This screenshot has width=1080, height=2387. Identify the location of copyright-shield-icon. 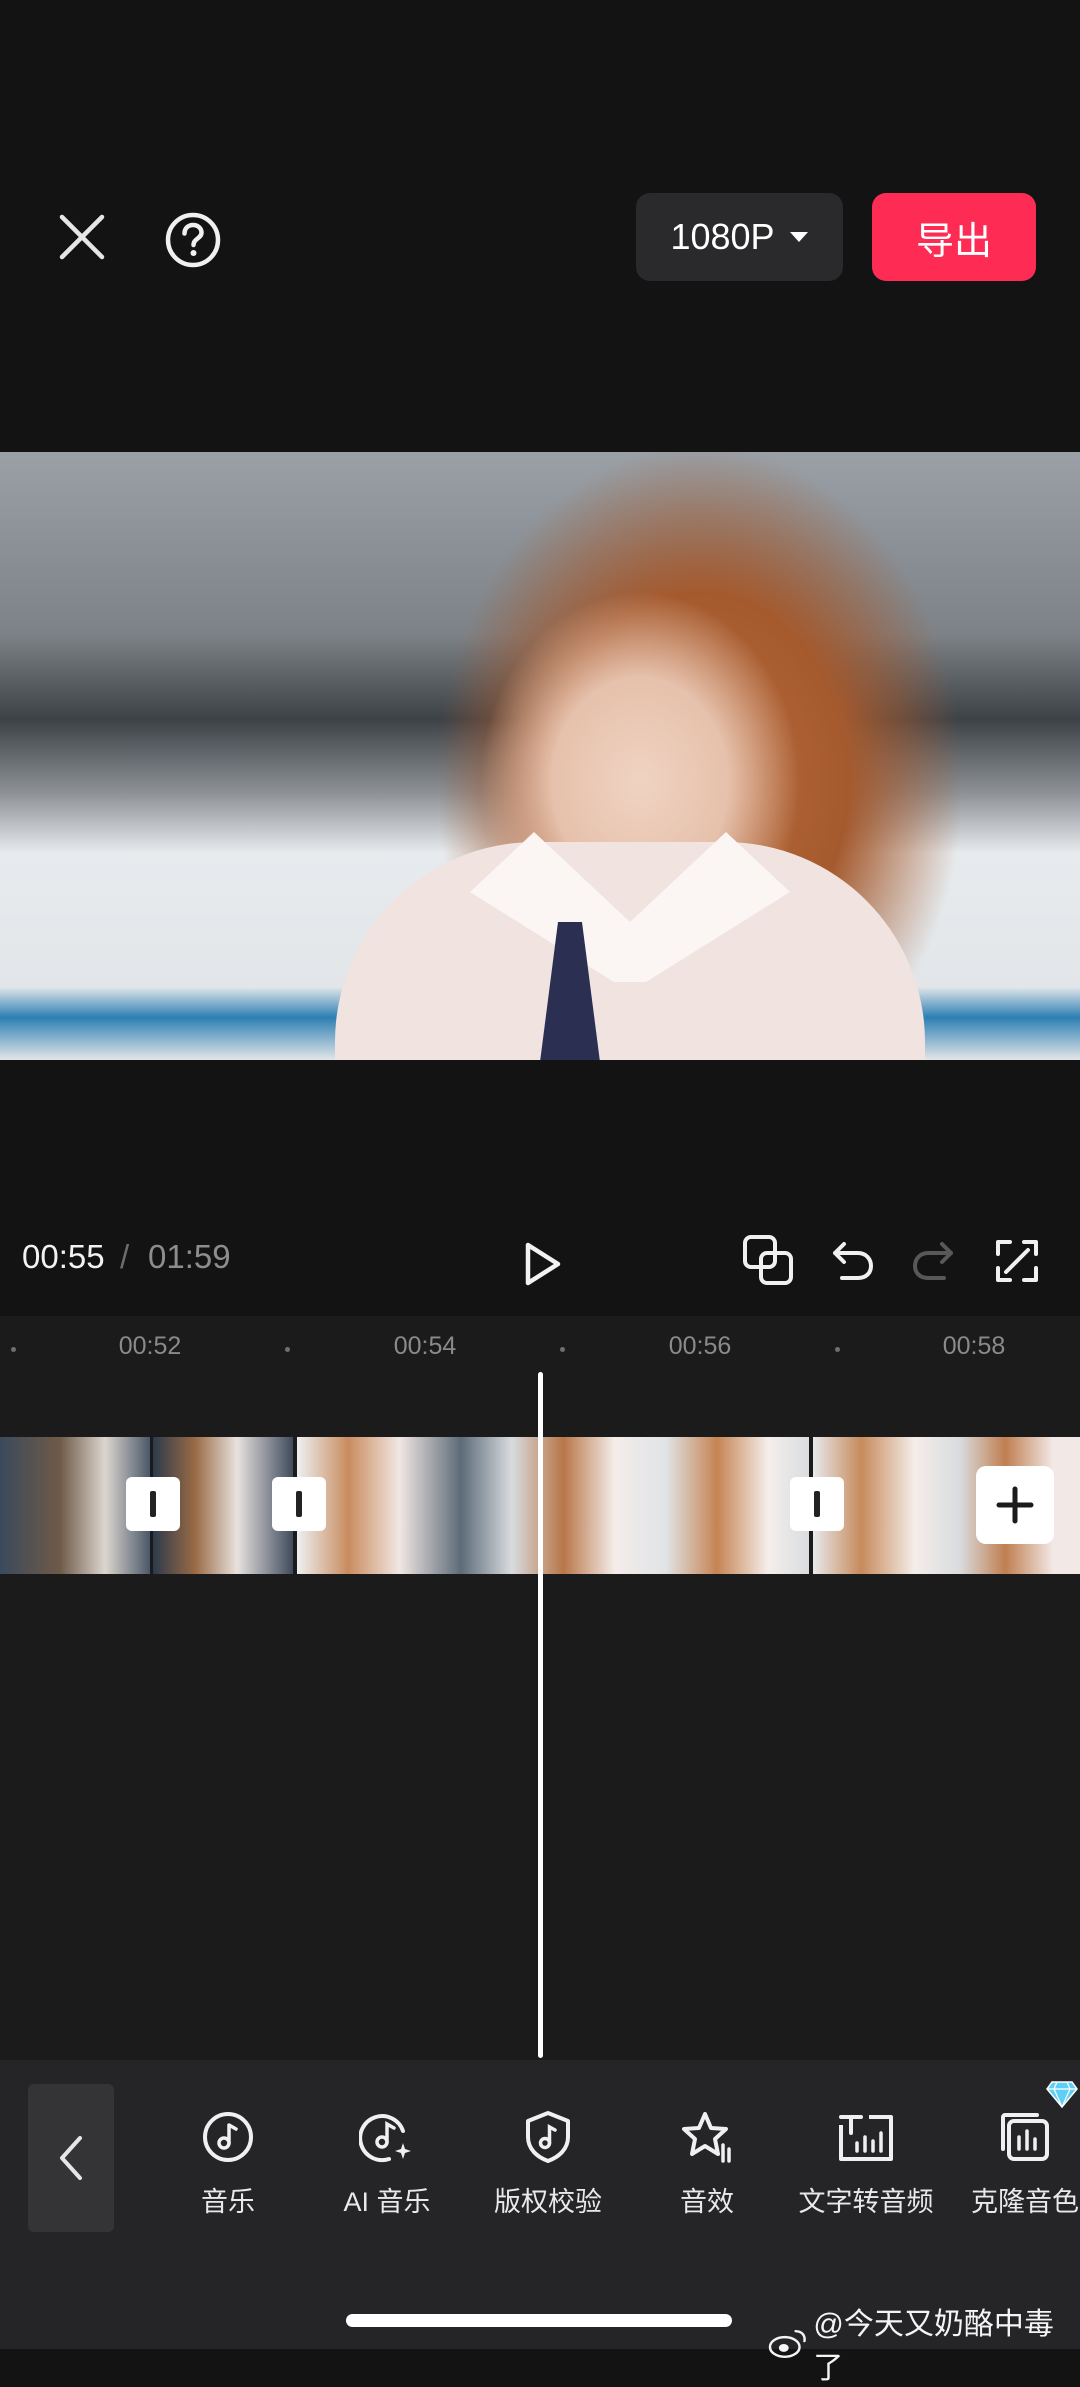
(548, 2137).